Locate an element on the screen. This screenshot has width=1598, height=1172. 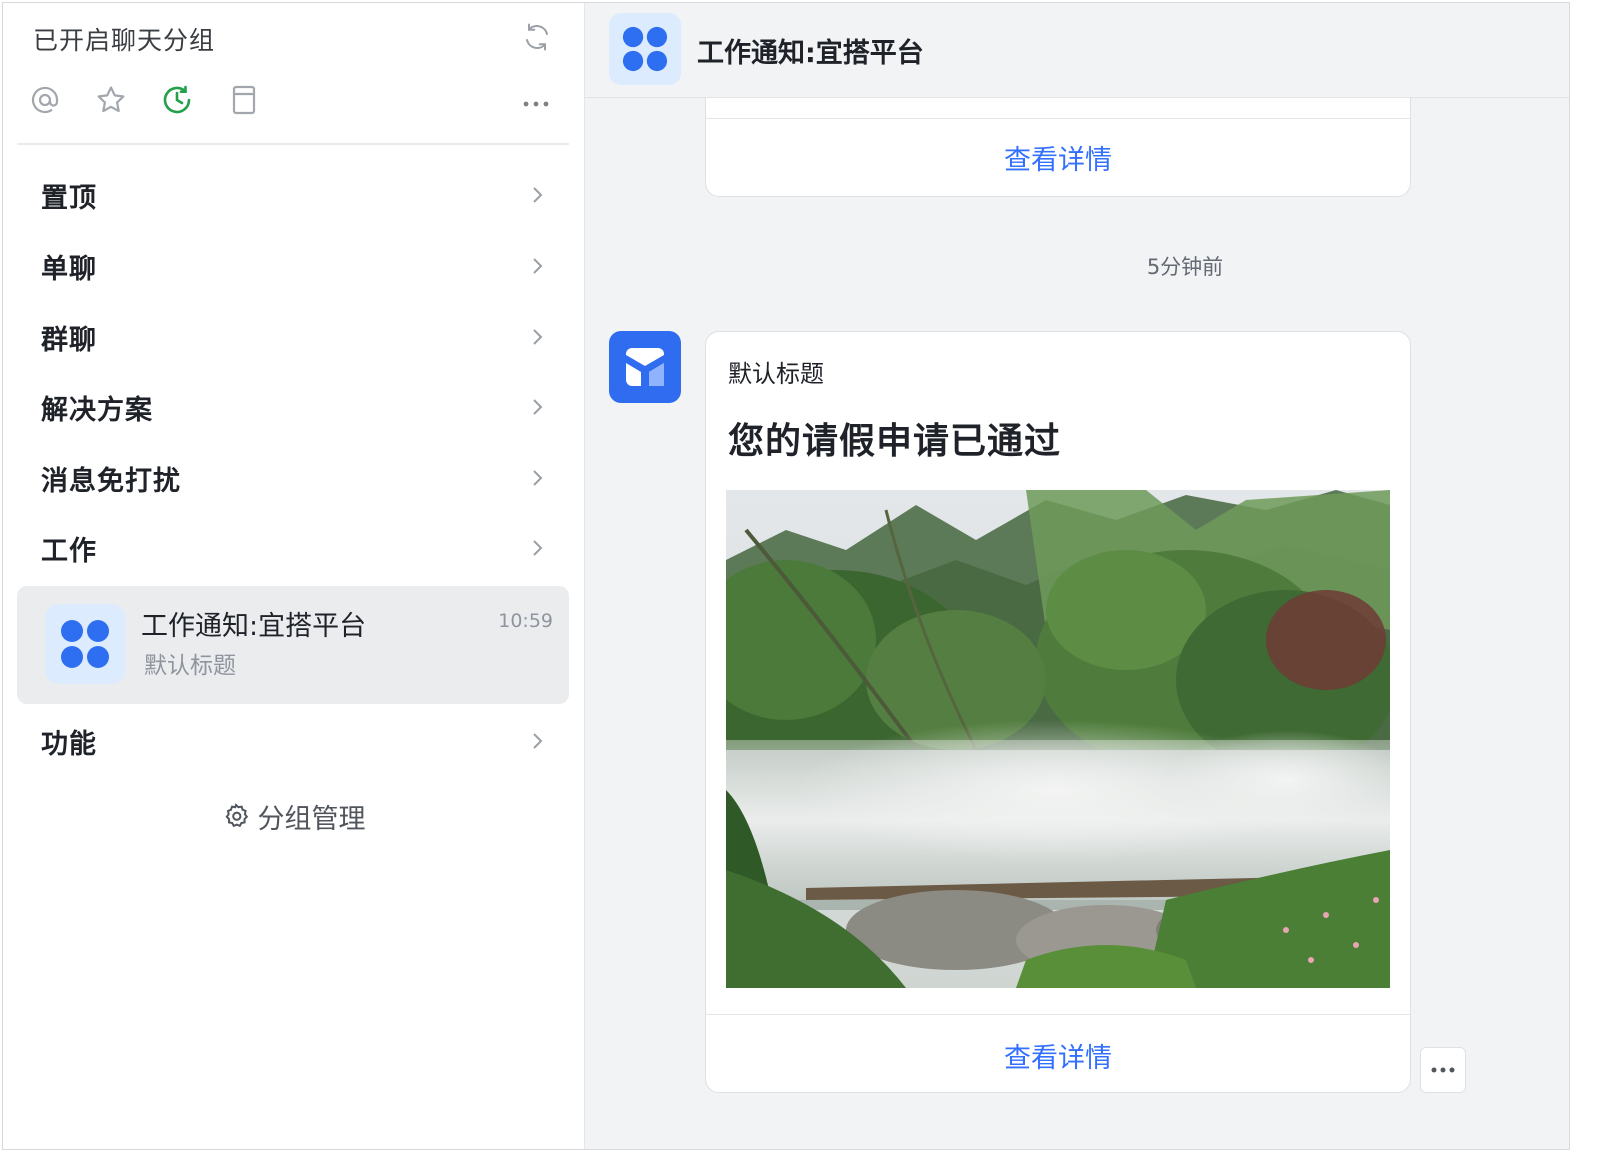
group-label: 功能 is located at coordinates (69, 744).